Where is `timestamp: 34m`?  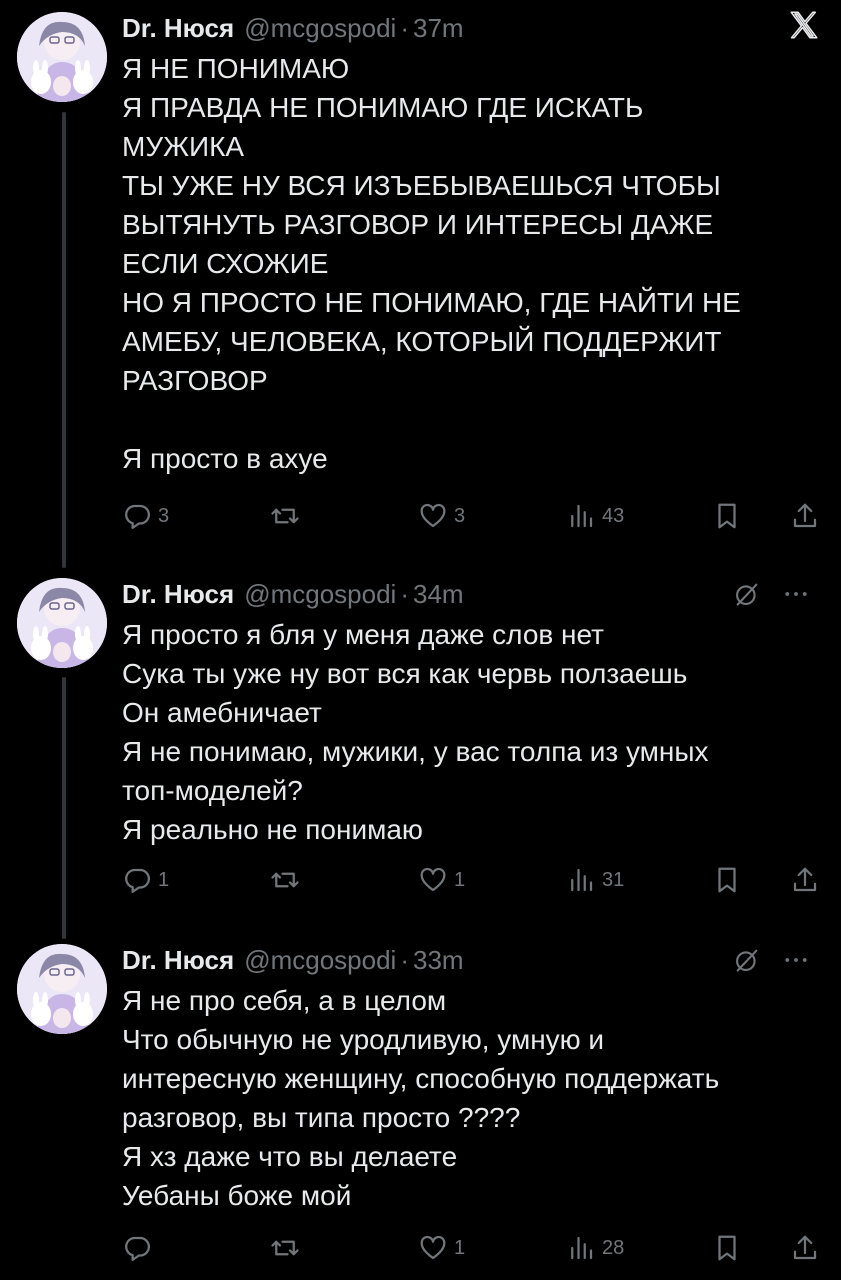
timestamp: 34m is located at coordinates (438, 594).